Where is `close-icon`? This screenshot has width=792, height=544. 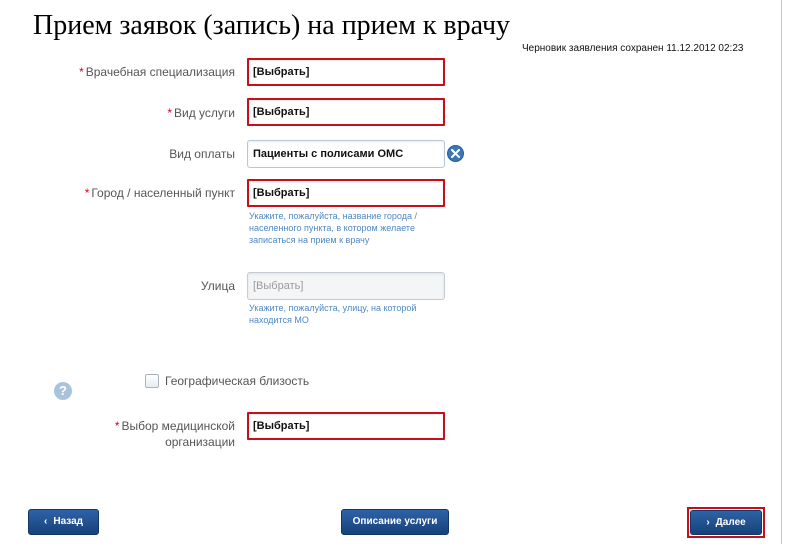
close-icon is located at coordinates (455, 153).